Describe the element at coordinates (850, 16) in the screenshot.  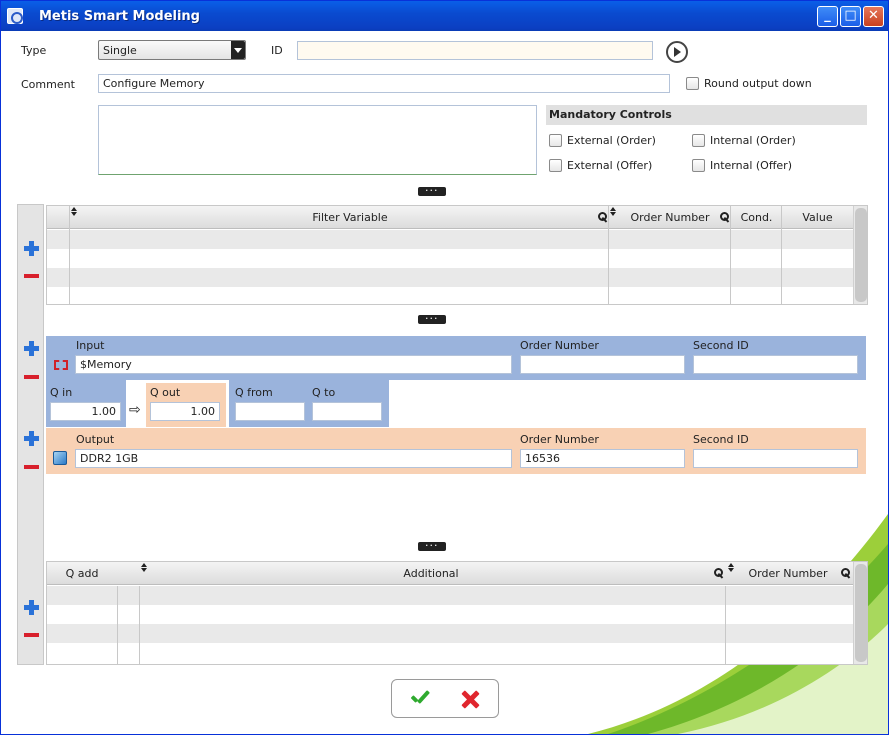
I see `maximize-button: □` at that location.